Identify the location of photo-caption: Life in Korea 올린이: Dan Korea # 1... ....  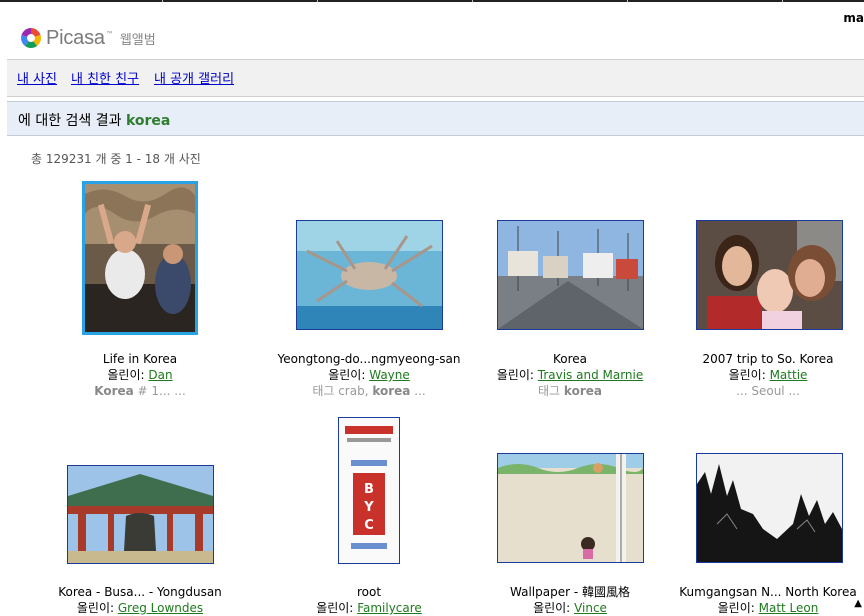
(140, 375).